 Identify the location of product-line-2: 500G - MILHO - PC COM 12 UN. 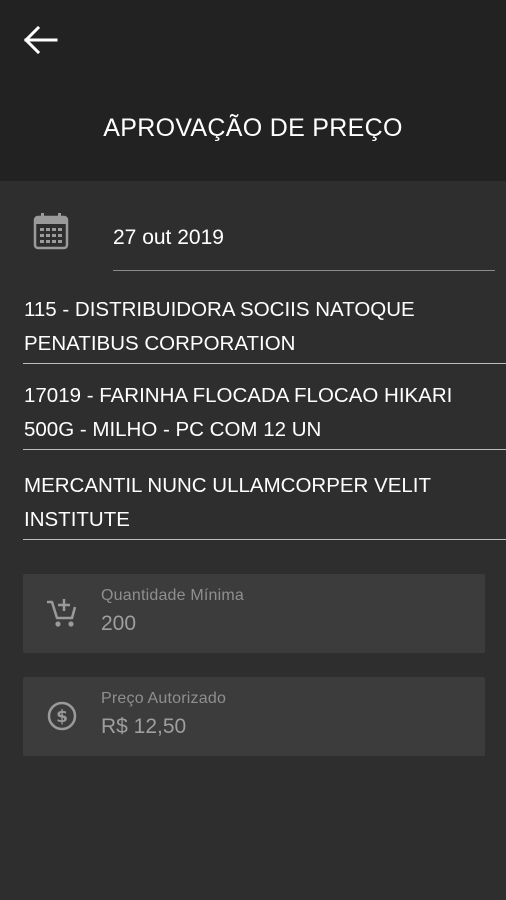
(173, 429).